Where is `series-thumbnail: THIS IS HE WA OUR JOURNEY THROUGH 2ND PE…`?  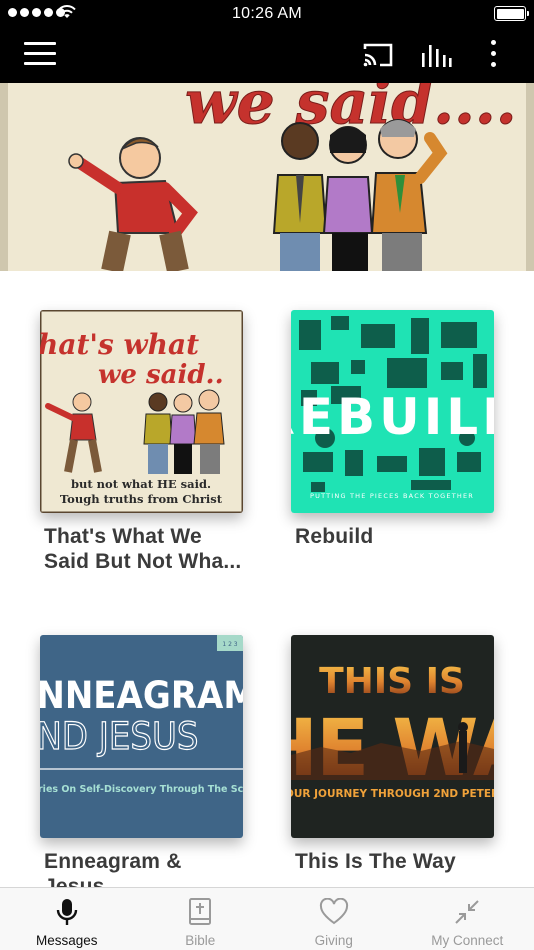
series-thumbnail: THIS IS HE WA OUR JOURNEY THROUGH 2ND PE… is located at coordinates (392, 736).